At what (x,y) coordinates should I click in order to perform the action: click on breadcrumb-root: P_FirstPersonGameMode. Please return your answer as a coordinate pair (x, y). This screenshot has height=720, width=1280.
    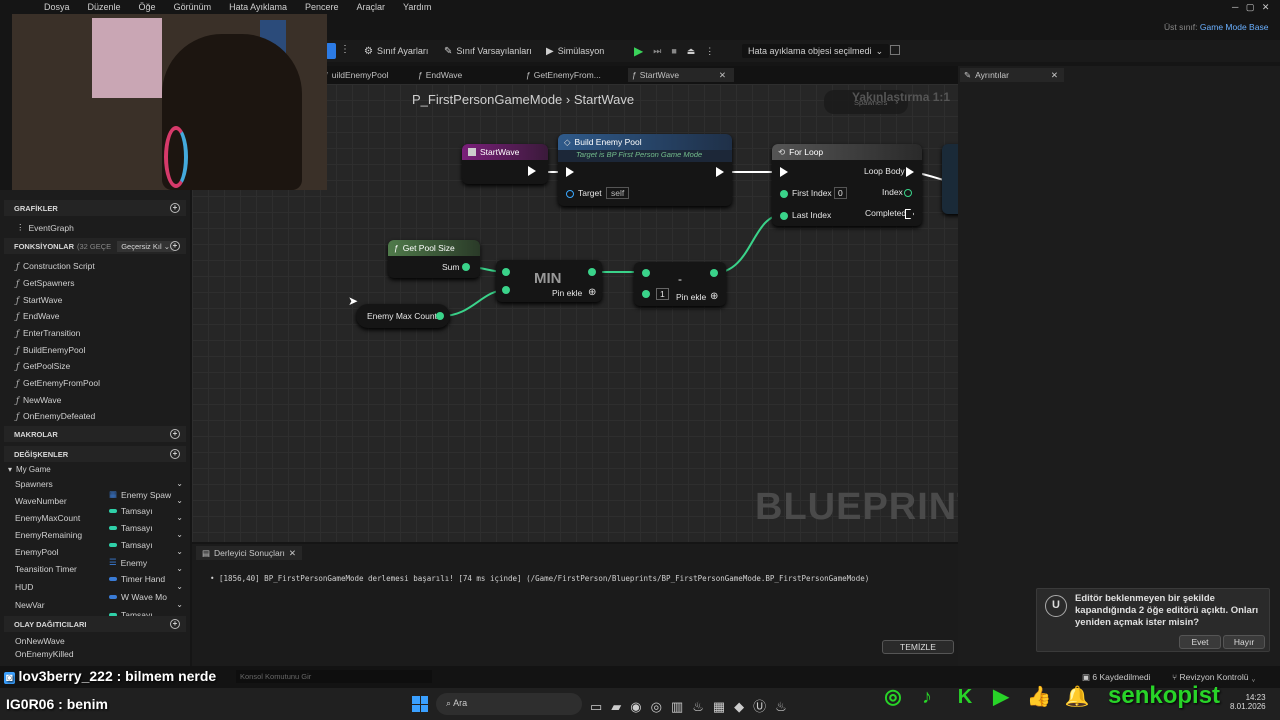
    Looking at the image, I should click on (487, 99).